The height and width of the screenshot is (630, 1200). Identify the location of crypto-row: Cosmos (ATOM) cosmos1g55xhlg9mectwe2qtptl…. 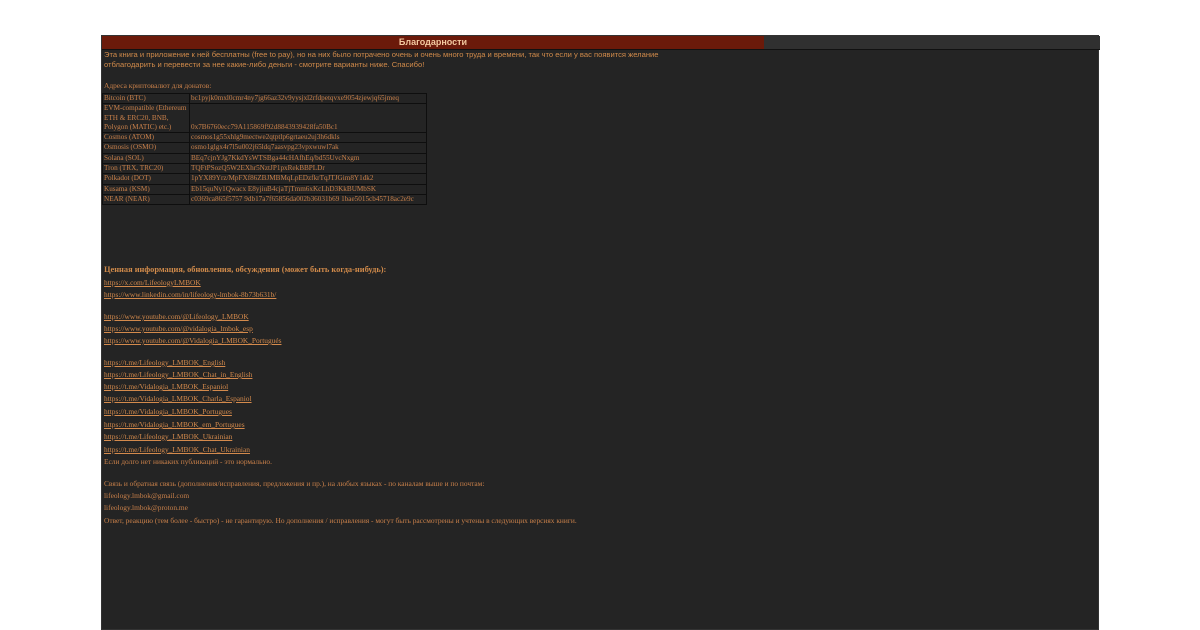
(264, 138).